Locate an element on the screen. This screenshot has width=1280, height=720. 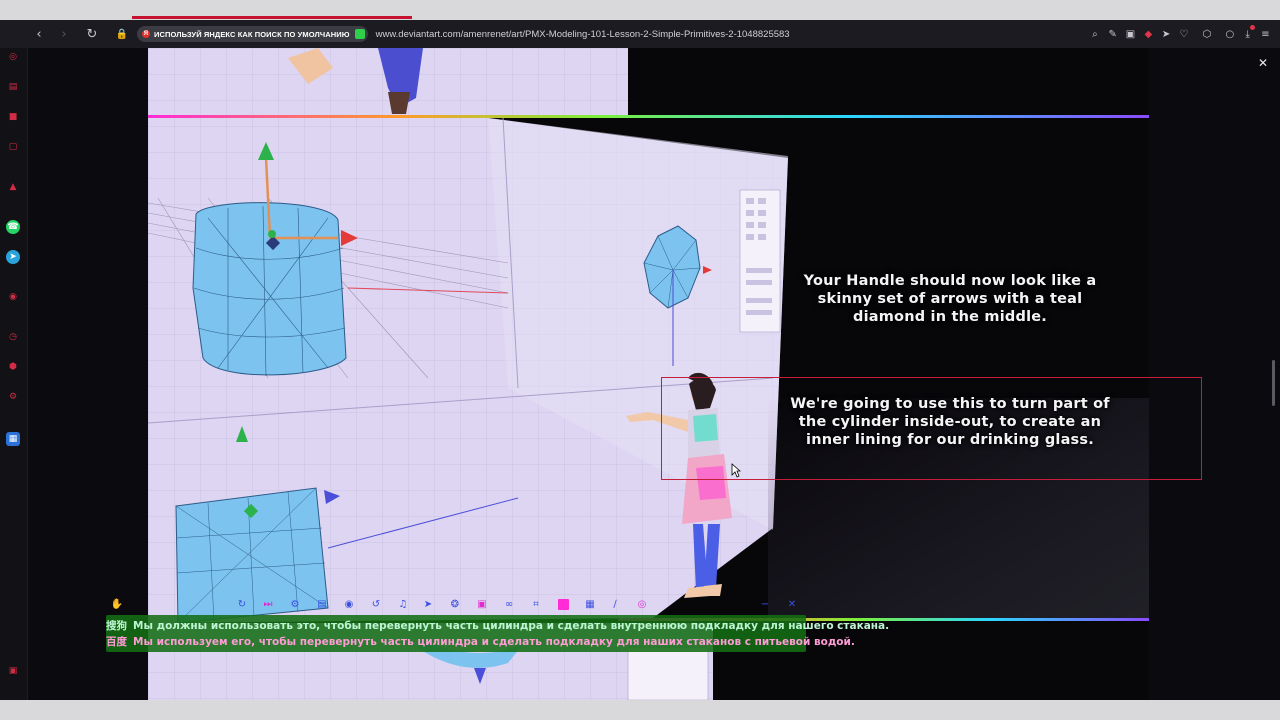
brush-icon: ∕ is located at coordinates (615, 604).